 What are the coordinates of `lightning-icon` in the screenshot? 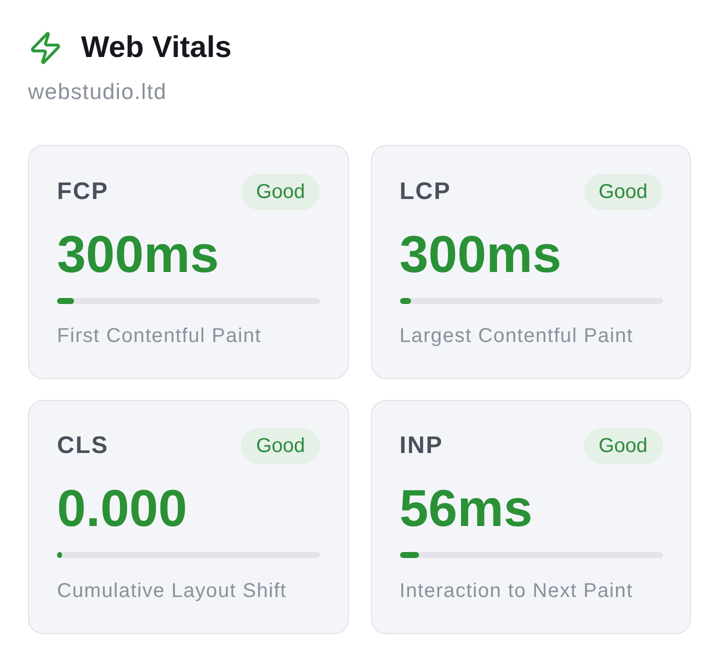 It's located at (45, 48).